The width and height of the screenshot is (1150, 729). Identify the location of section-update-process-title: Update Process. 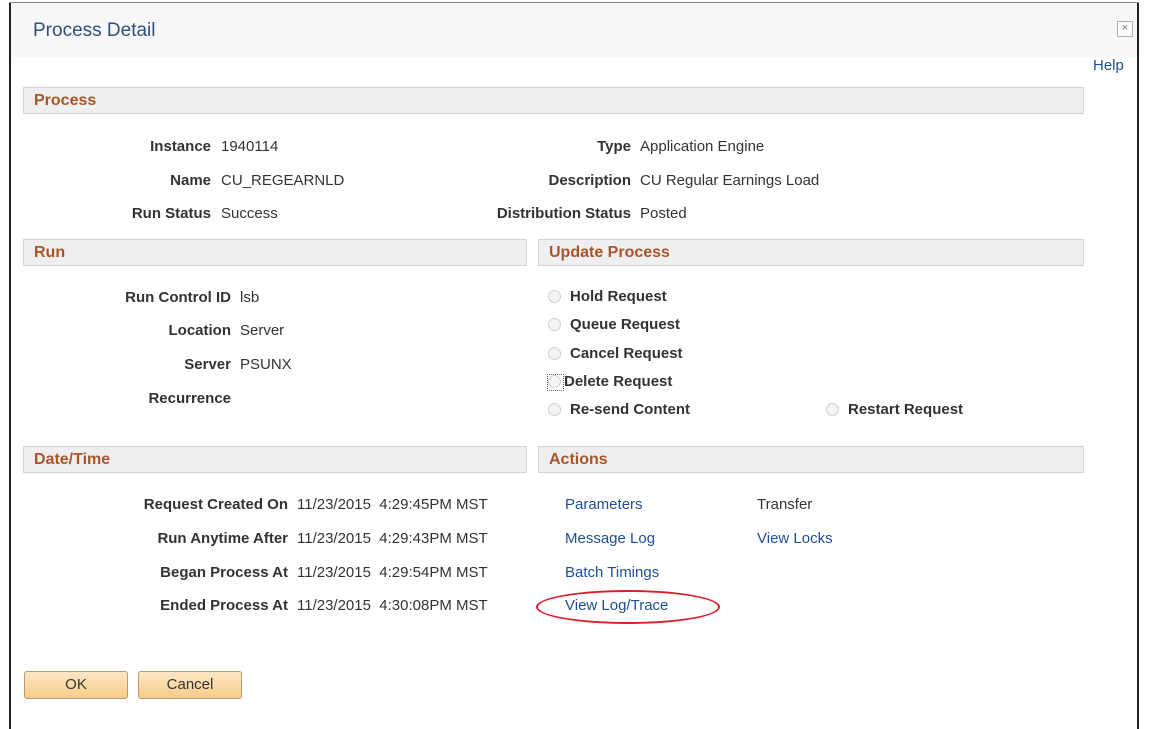
(609, 252).